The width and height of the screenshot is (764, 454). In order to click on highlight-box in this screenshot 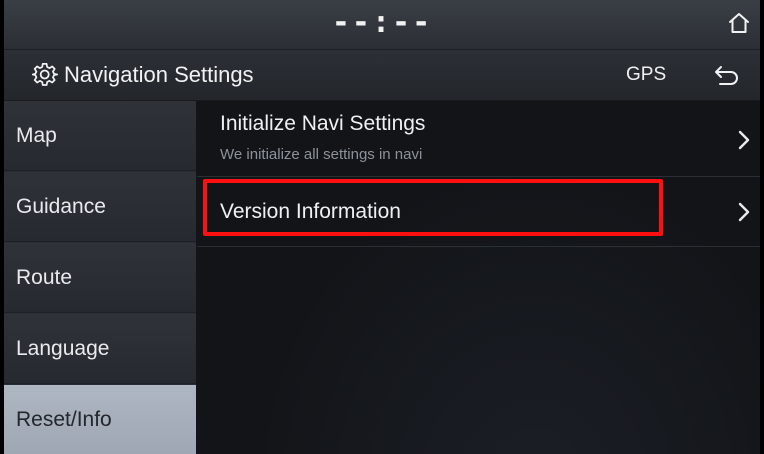, I will do `click(433, 207)`.